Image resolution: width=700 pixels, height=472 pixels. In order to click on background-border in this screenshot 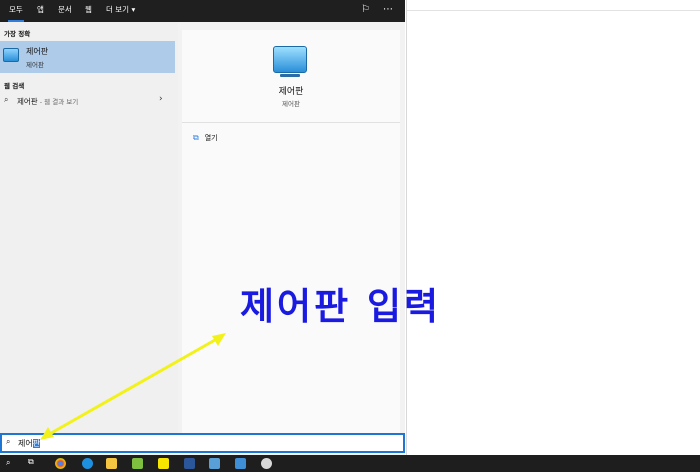, I will do `click(406, 227)`.